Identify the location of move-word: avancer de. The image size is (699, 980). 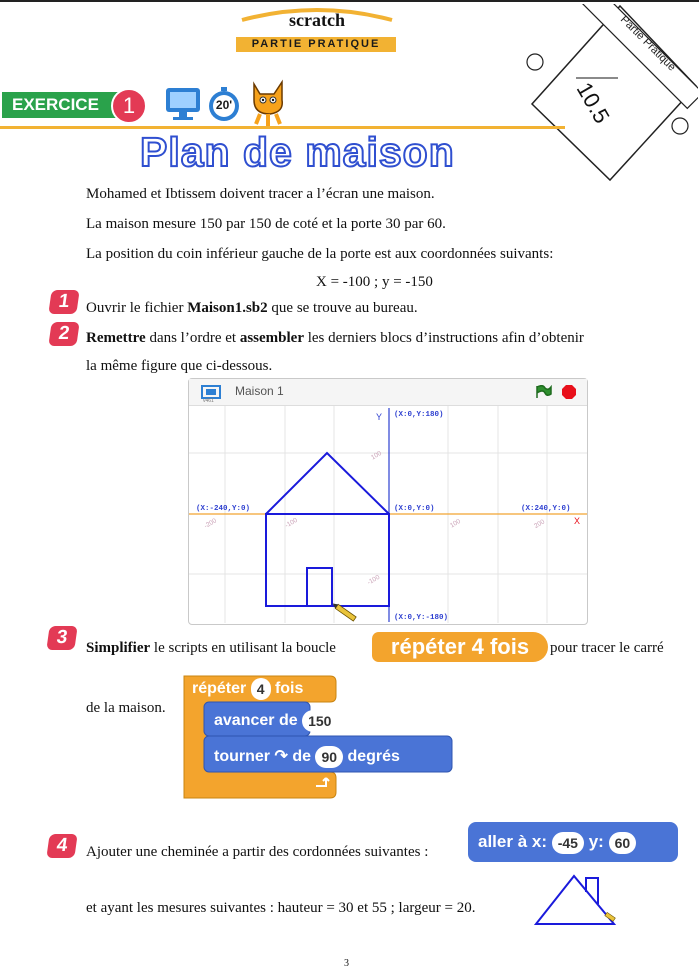
(256, 721).